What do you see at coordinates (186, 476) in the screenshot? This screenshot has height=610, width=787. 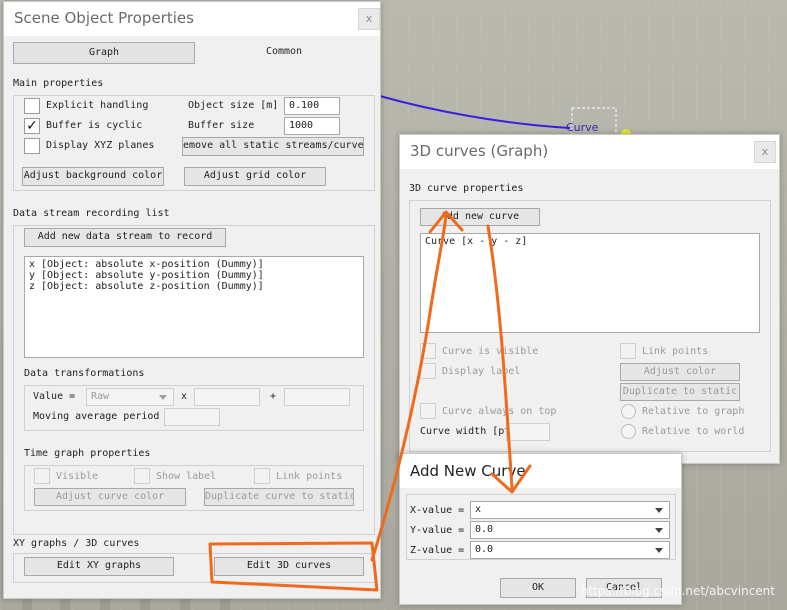 I see `show-label-label: Show label` at bounding box center [186, 476].